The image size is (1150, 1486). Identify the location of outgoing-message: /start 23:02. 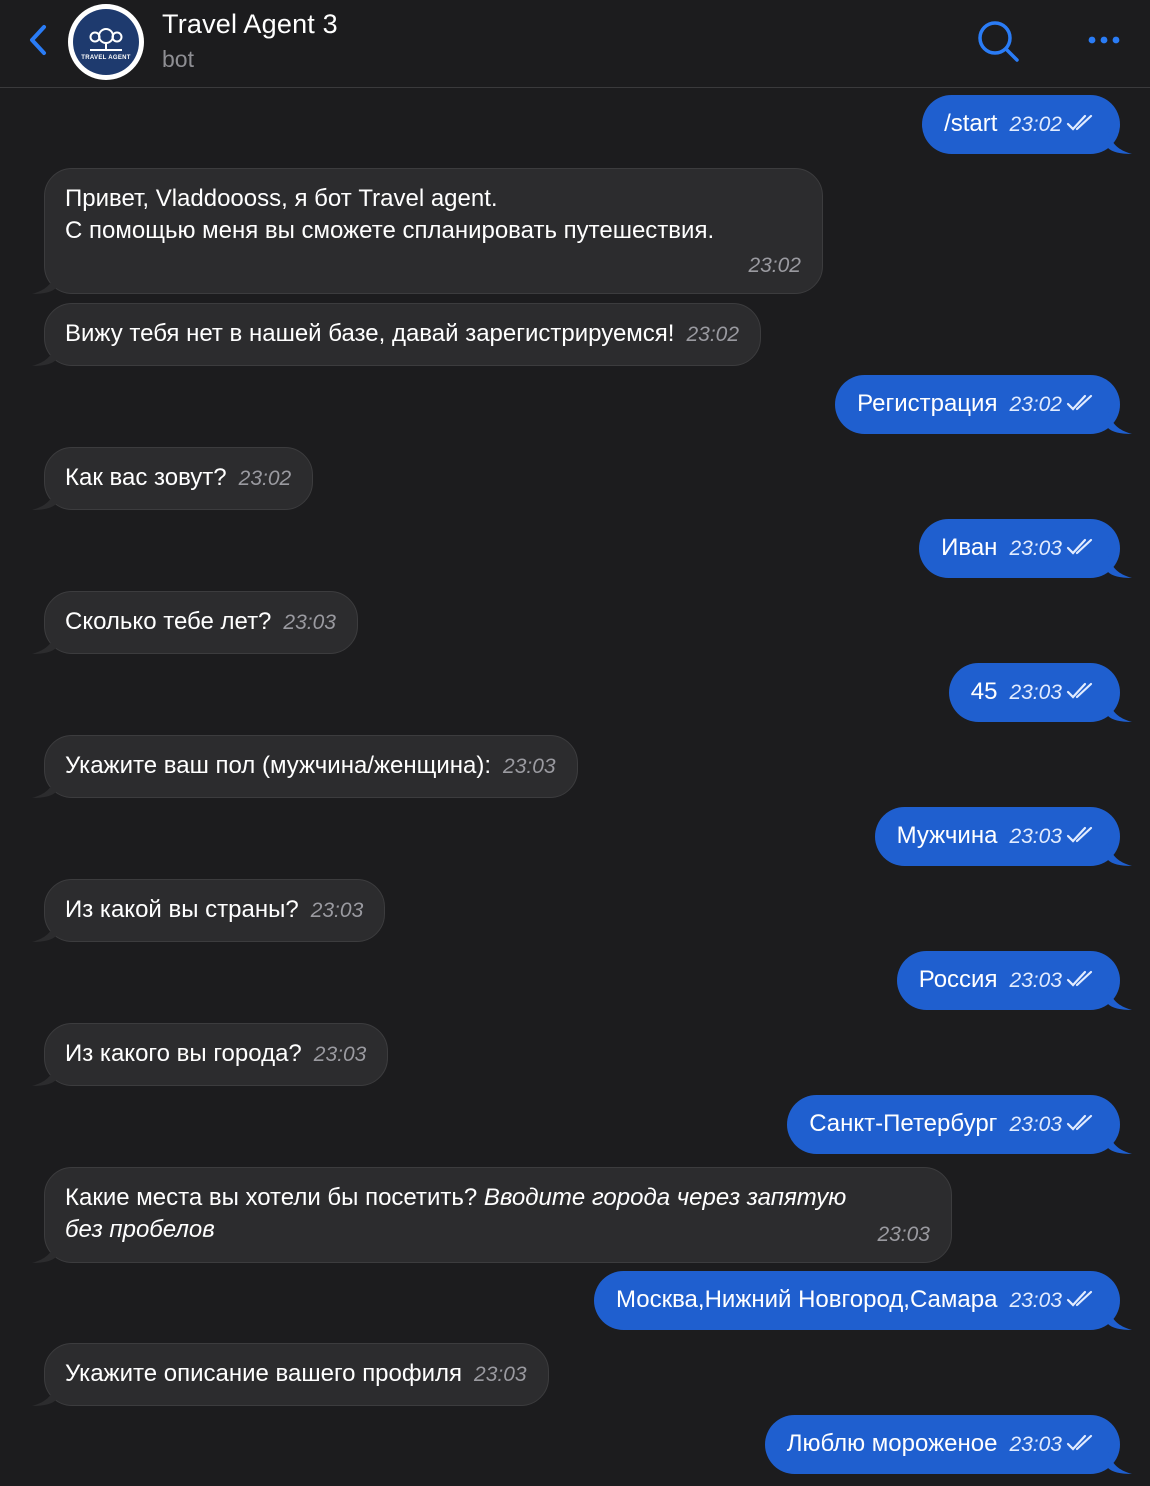
(1027, 124).